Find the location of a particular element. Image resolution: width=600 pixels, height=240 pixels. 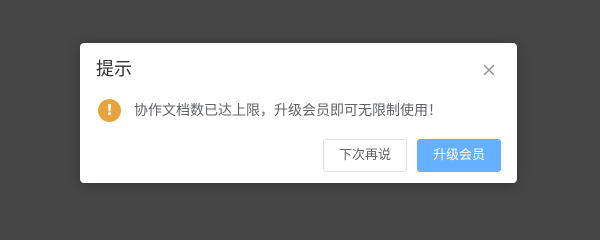

warning-icon: ! is located at coordinates (109, 110).